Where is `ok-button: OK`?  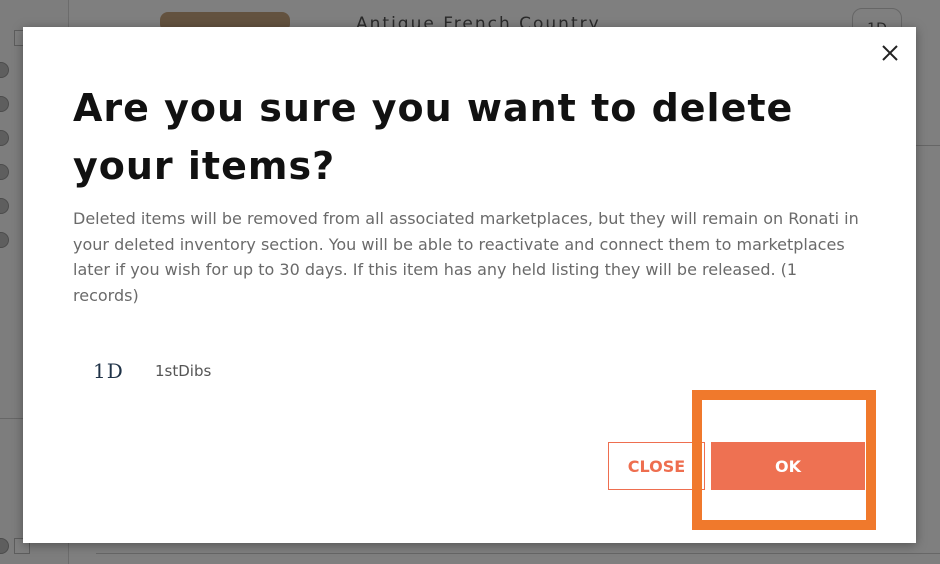
ok-button: OK is located at coordinates (788, 466).